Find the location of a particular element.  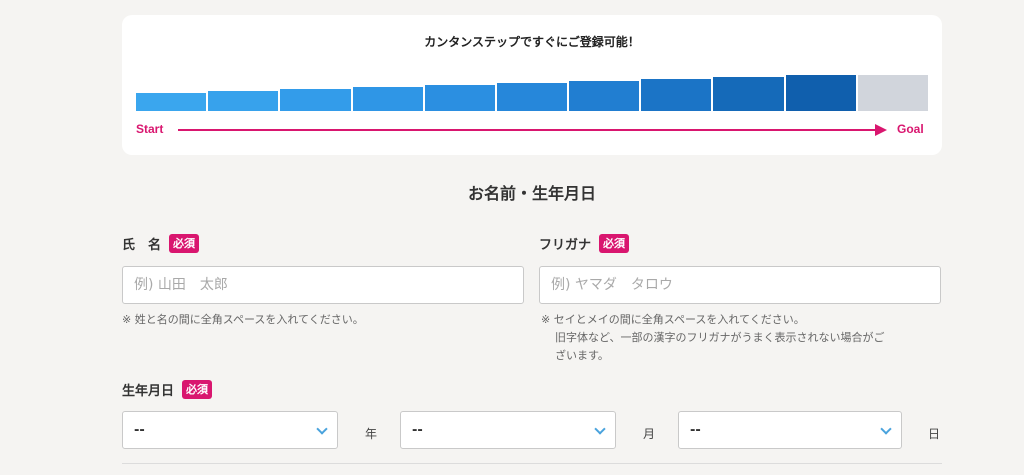

progress-arrow-line is located at coordinates (528, 130).